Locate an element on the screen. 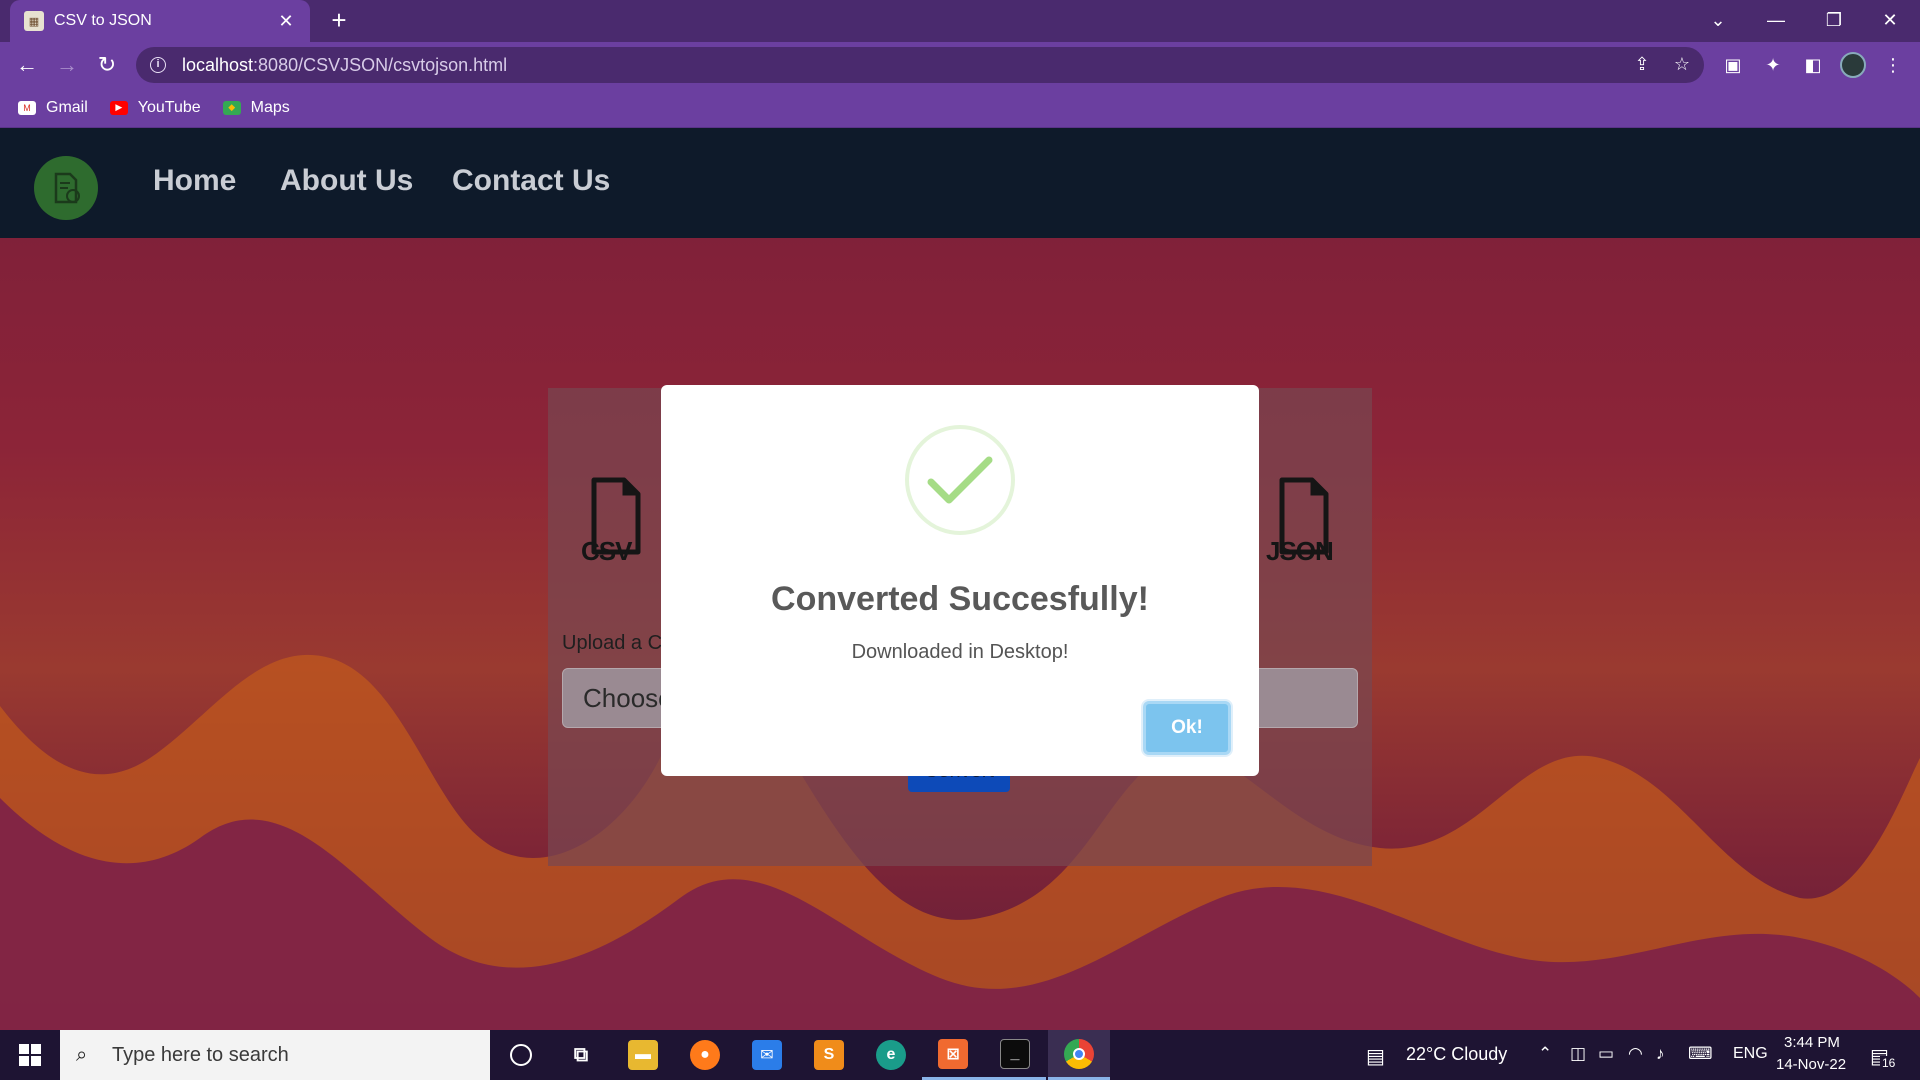 This screenshot has width=1920, height=1080. clock-time: 3:44 PM is located at coordinates (1812, 1042).